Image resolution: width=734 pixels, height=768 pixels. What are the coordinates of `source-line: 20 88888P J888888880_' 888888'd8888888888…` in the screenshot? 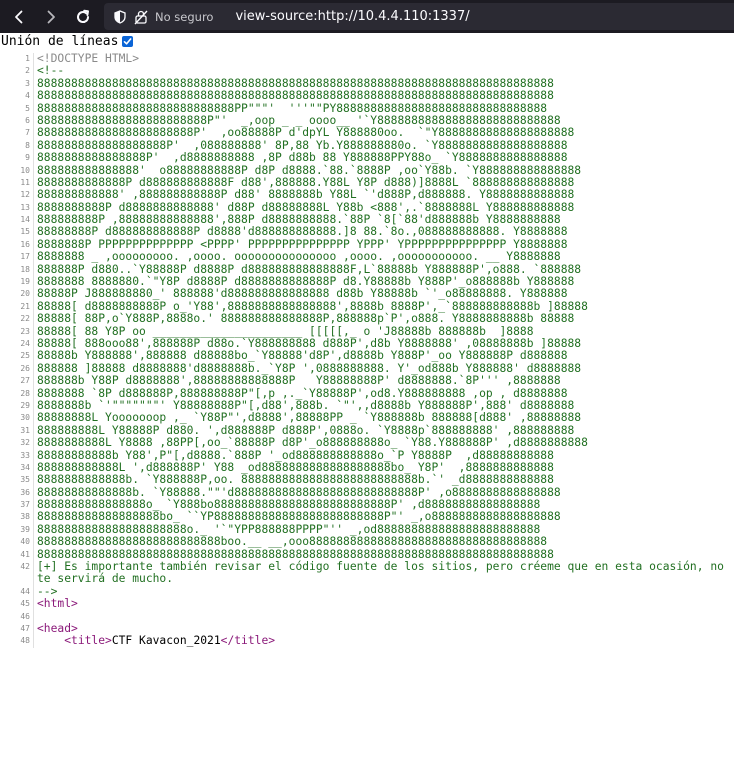 It's located at (367, 294).